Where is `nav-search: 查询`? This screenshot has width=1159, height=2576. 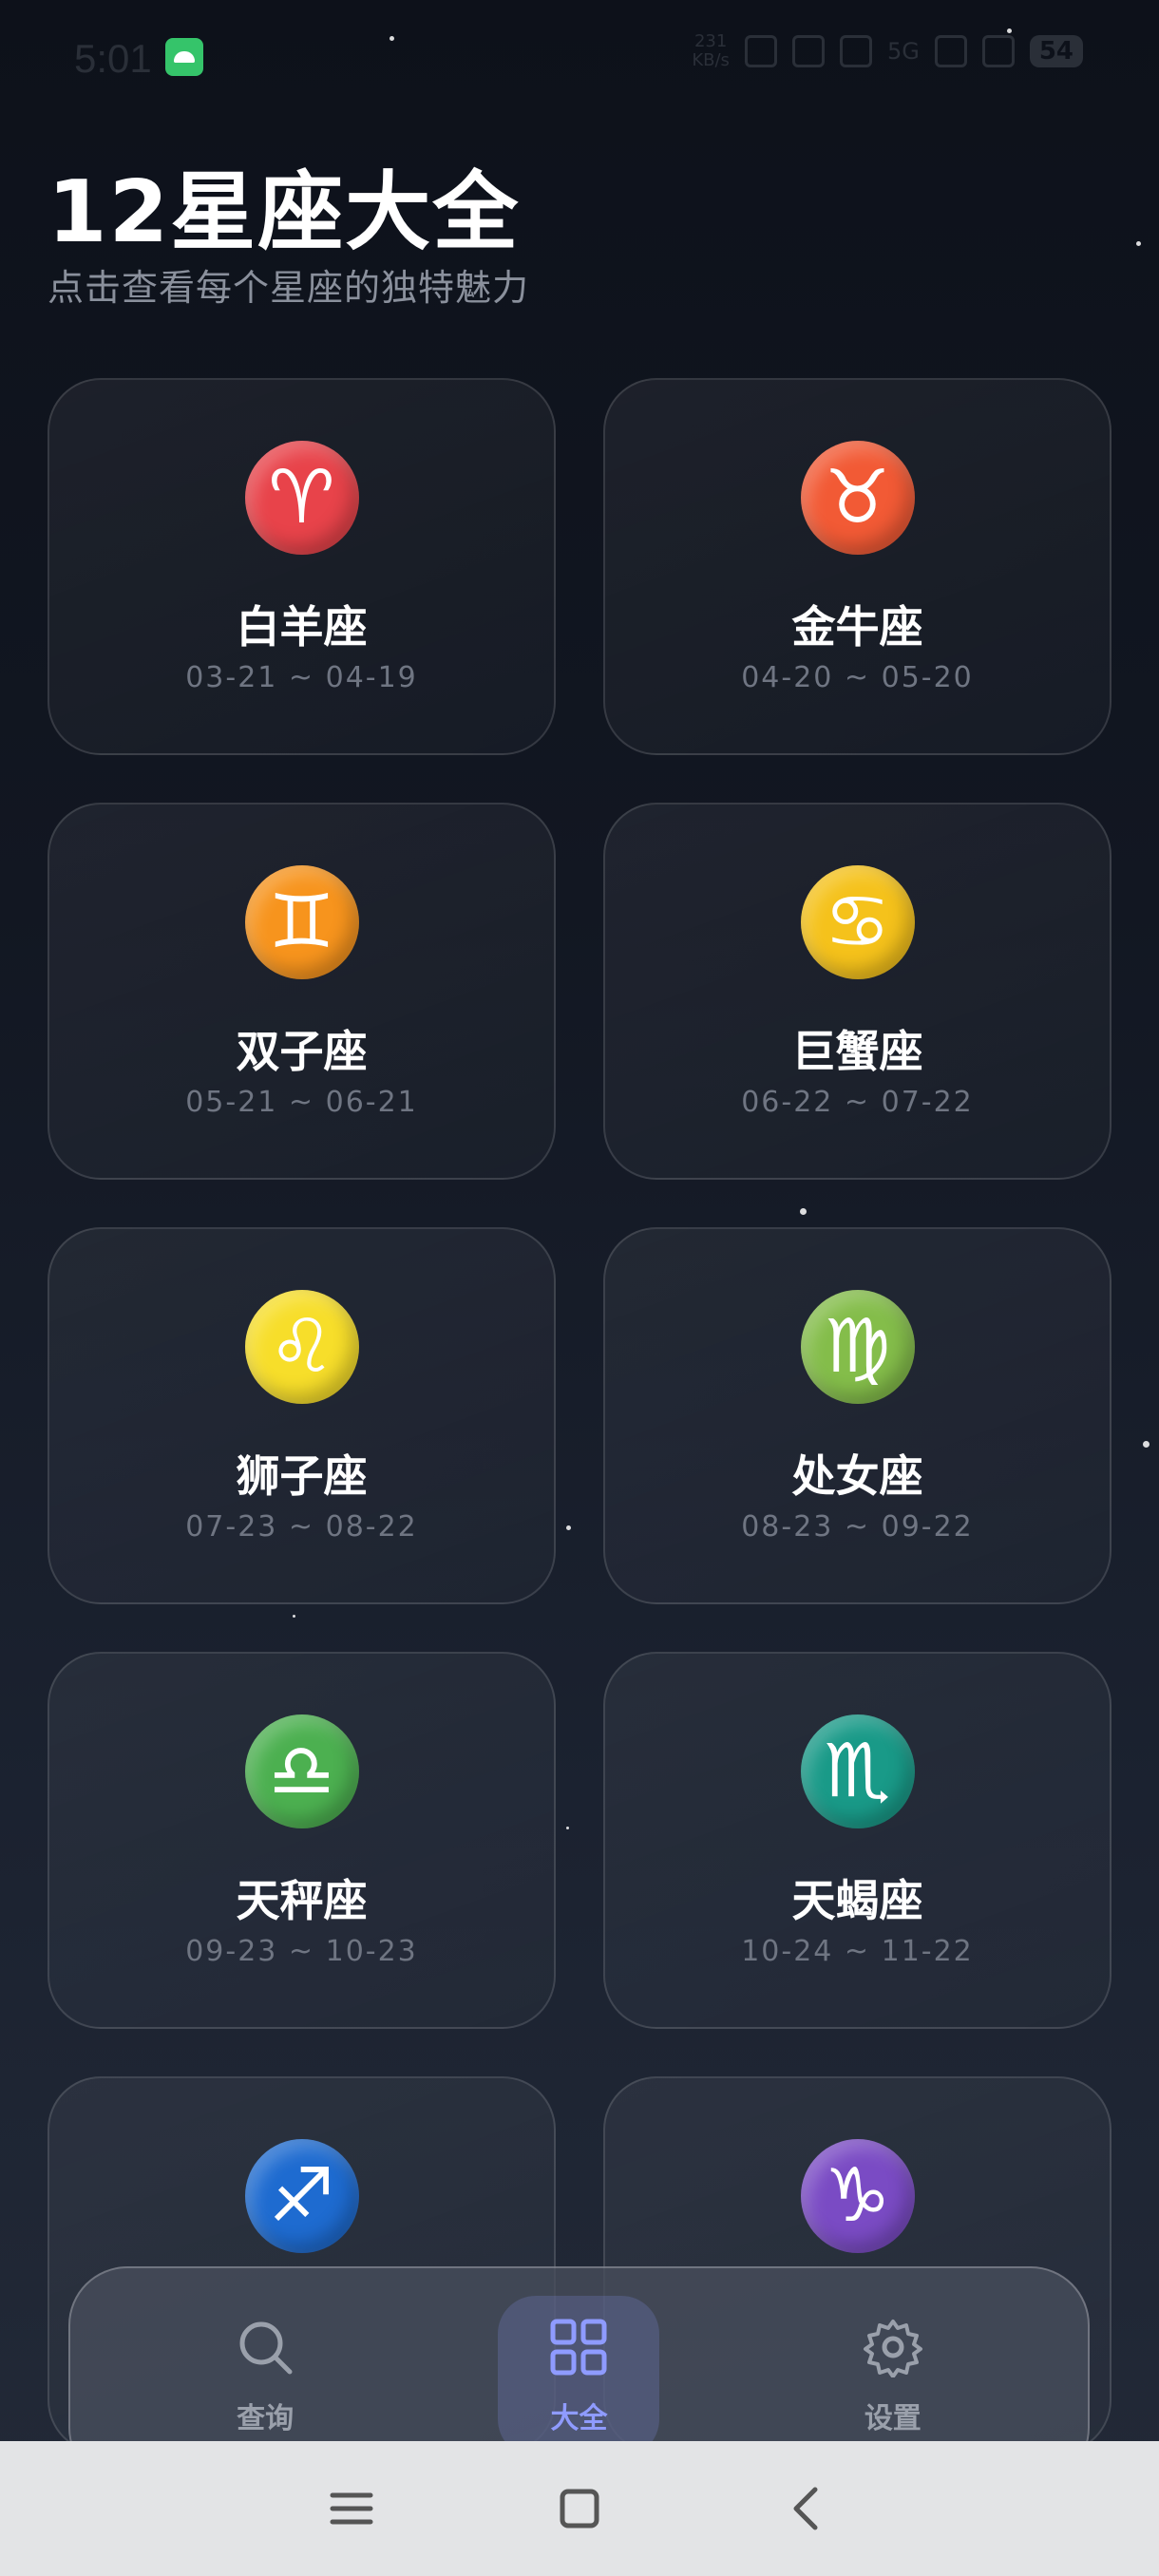 nav-search: 查询 is located at coordinates (265, 2376).